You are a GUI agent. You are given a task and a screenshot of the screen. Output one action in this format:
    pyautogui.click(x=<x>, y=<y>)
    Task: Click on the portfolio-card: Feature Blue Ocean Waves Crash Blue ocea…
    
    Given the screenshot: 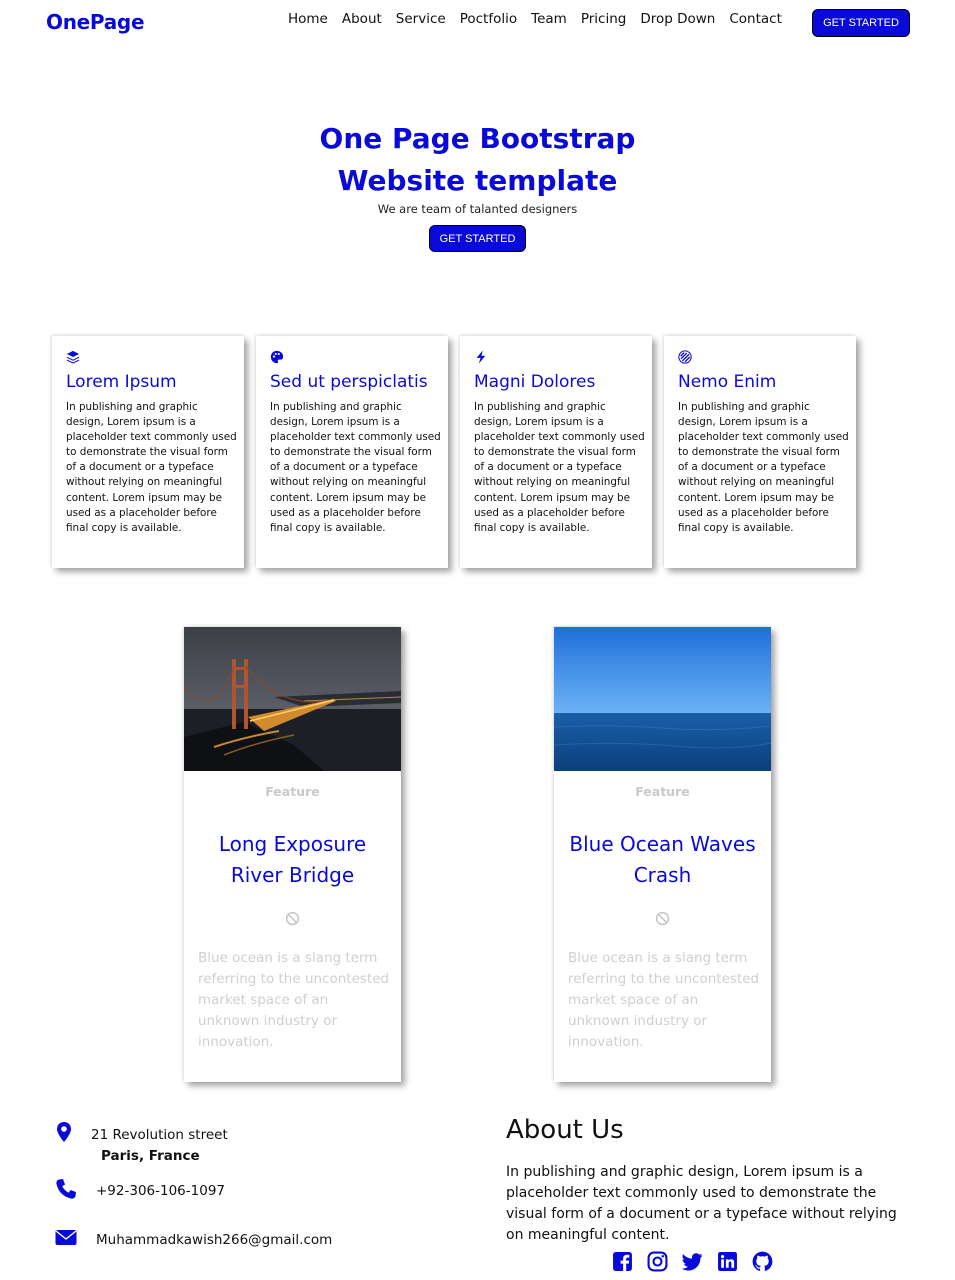 What is the action you would take?
    pyautogui.click(x=662, y=854)
    